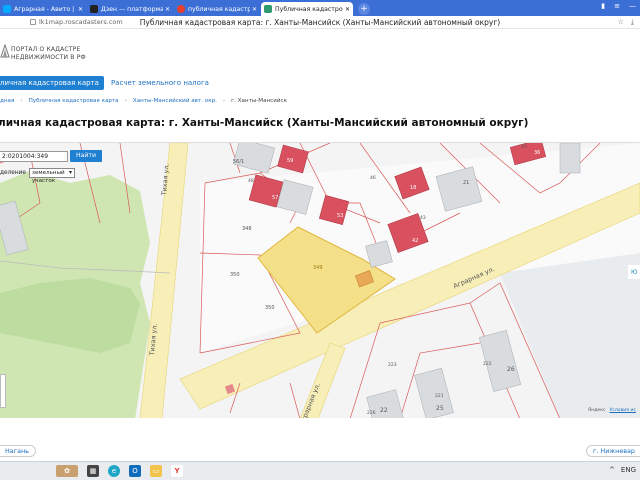  Describe the element at coordinates (13, 173) in the screenshot. I see `object-type-label: деление` at that location.